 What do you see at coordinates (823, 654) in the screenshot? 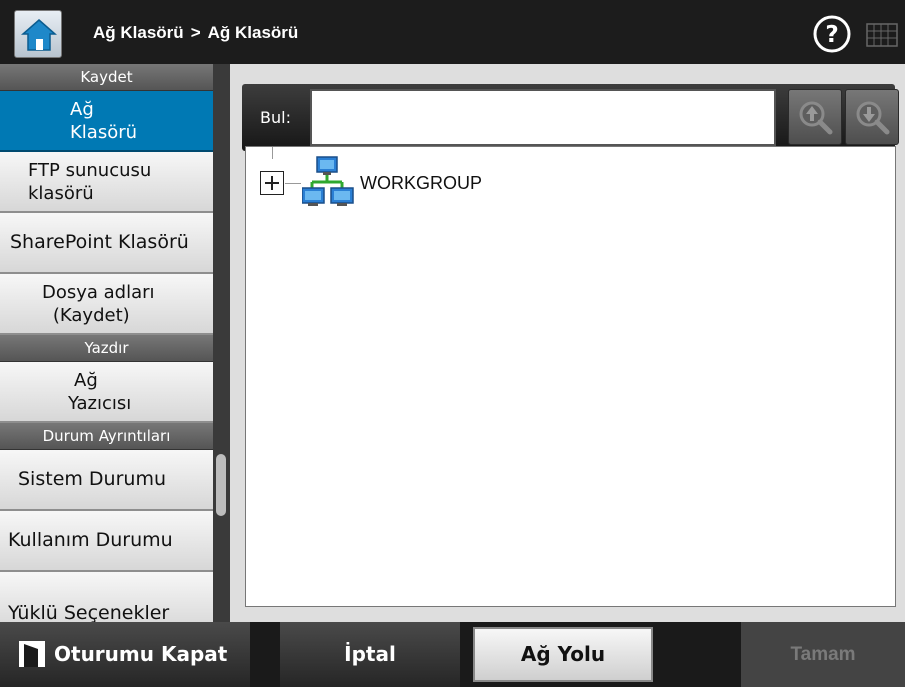
I see `ok-button: Tamam` at bounding box center [823, 654].